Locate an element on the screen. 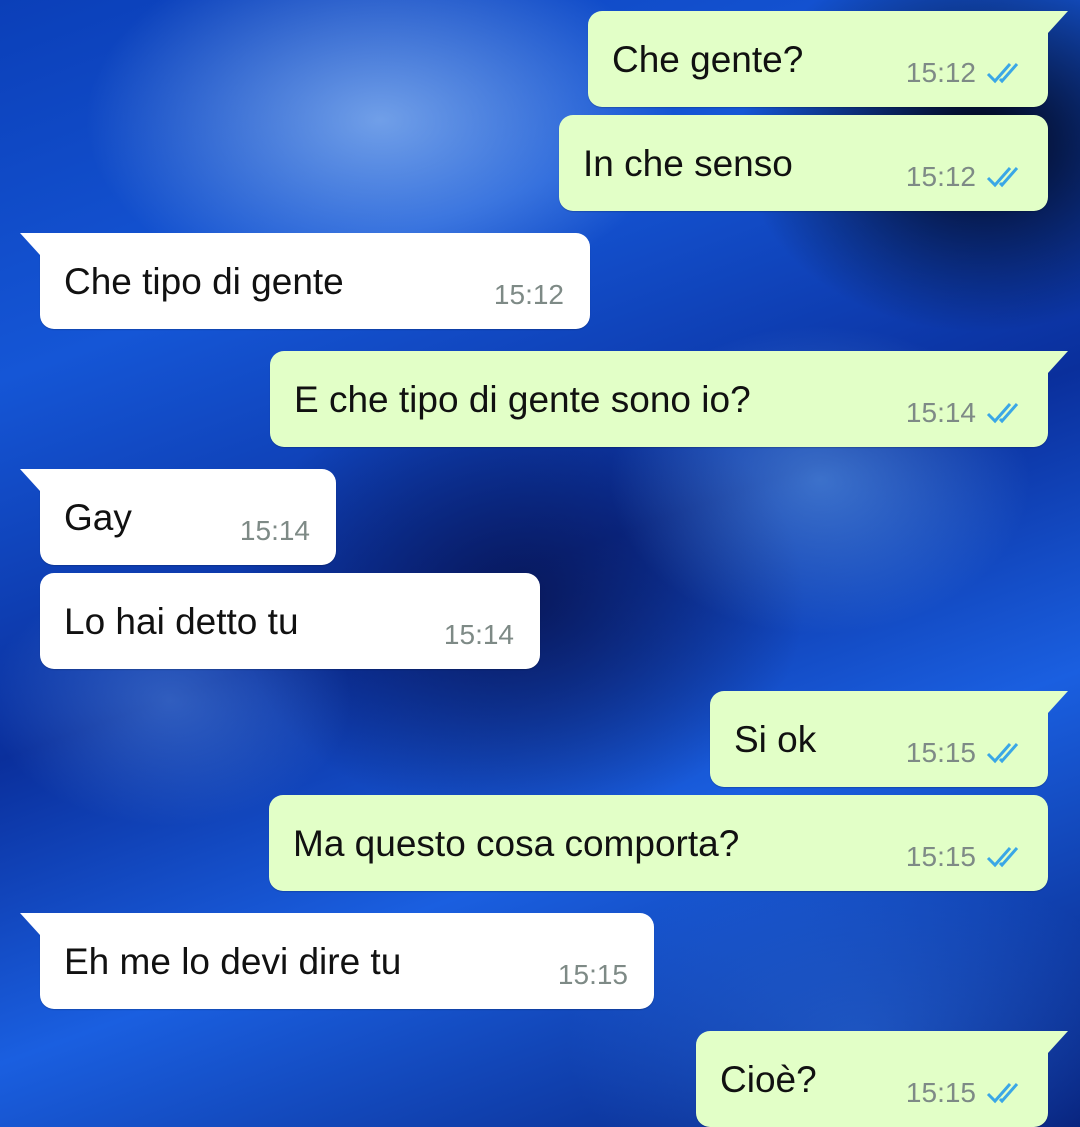 The width and height of the screenshot is (1080, 1127). message-text: Che gente? is located at coordinates (708, 59).